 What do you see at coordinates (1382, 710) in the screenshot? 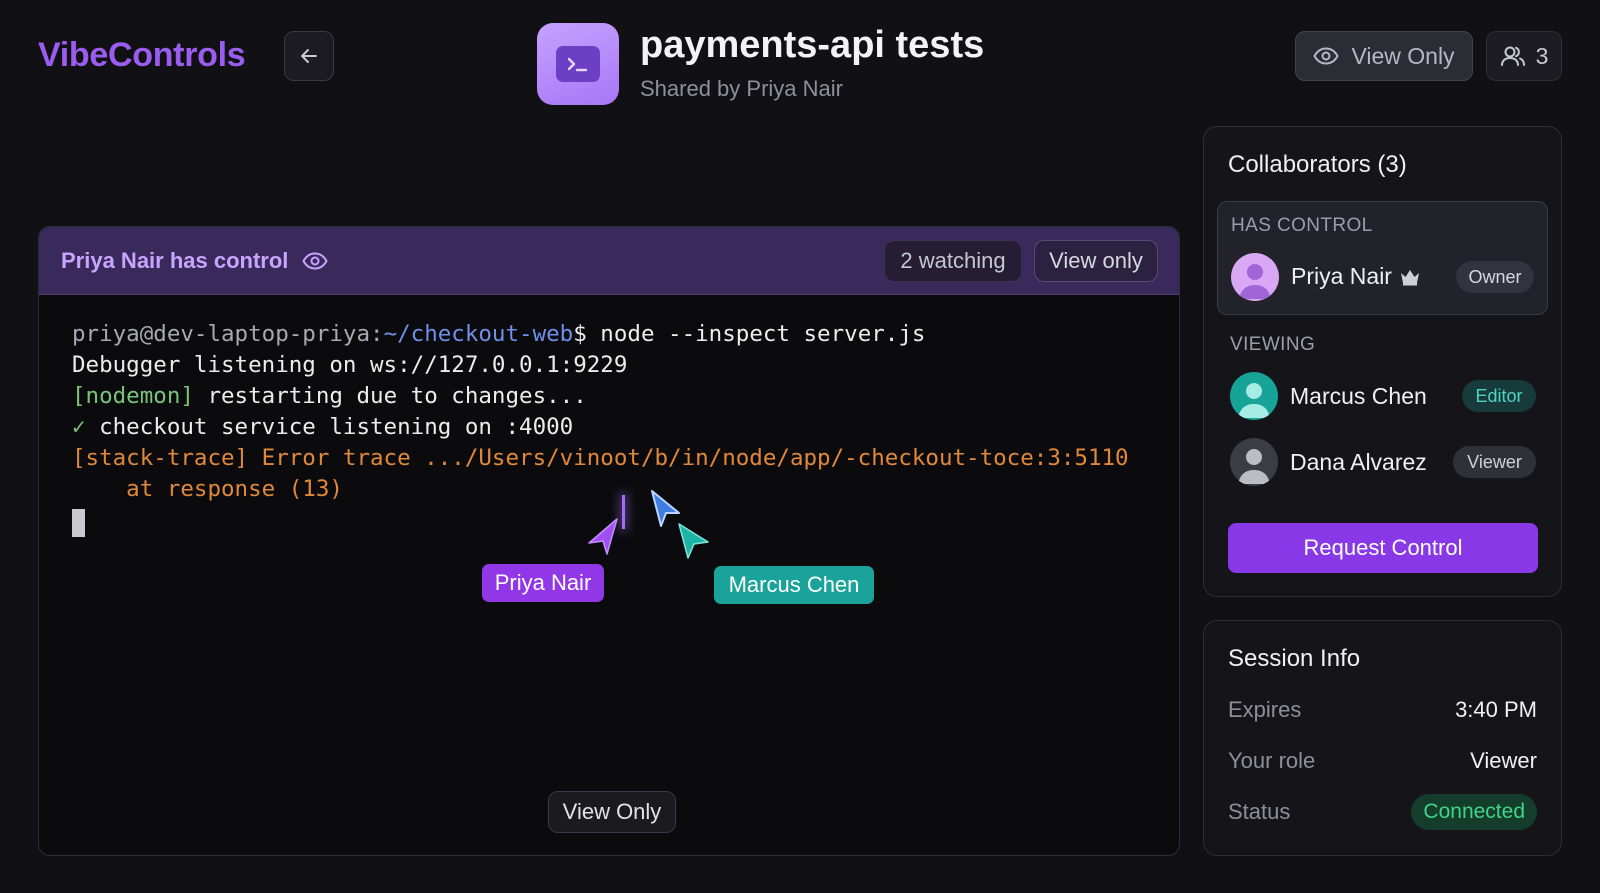
I see `session-row-expires: Expires 3:40 PM` at bounding box center [1382, 710].